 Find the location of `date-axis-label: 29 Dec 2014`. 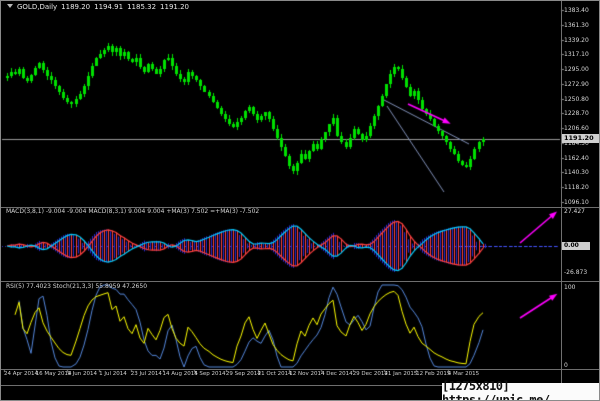

date-axis-label: 29 Dec 2014 is located at coordinates (370, 374).